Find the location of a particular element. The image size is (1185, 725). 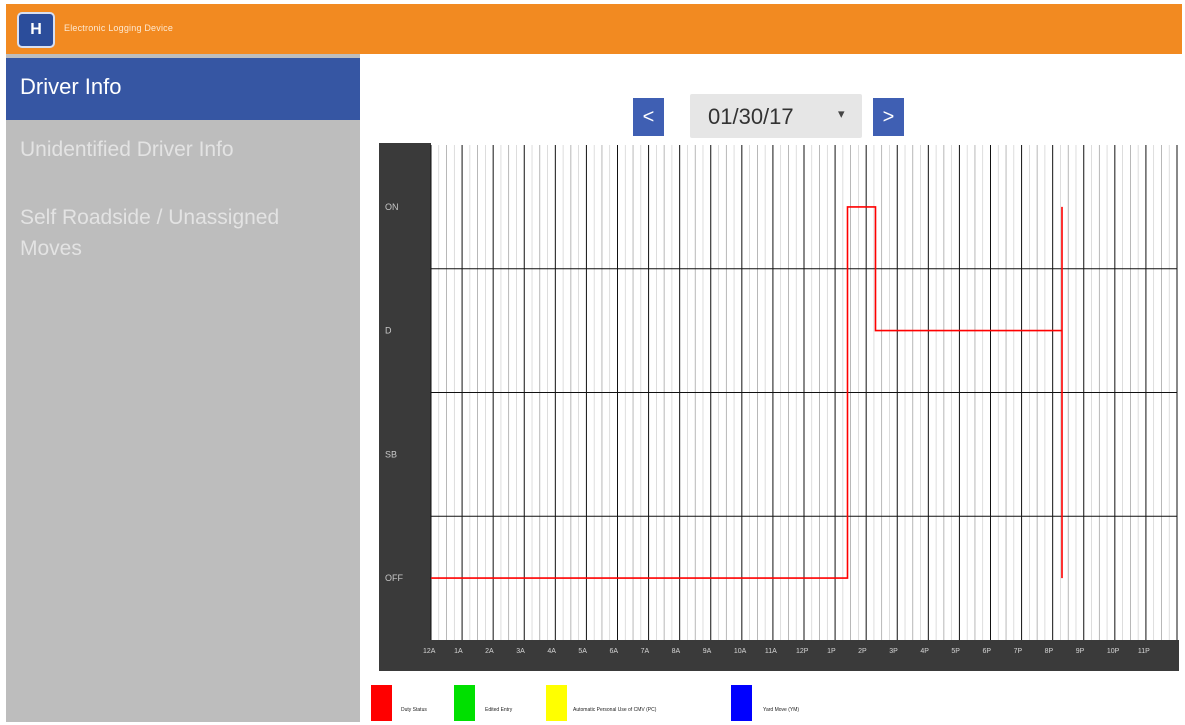

x-axis-tick-label: 5P is located at coordinates (955, 651).